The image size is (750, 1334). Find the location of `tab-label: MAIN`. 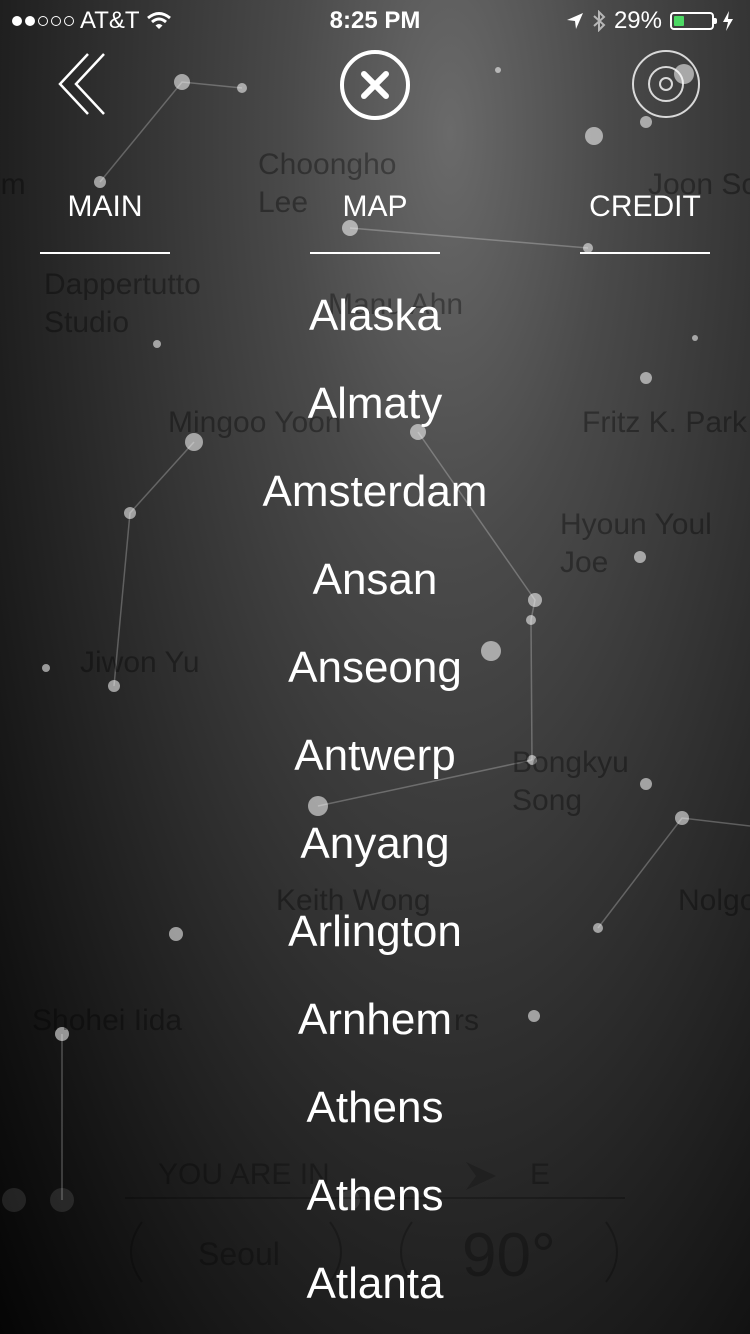

tab-label: MAIN is located at coordinates (105, 206).